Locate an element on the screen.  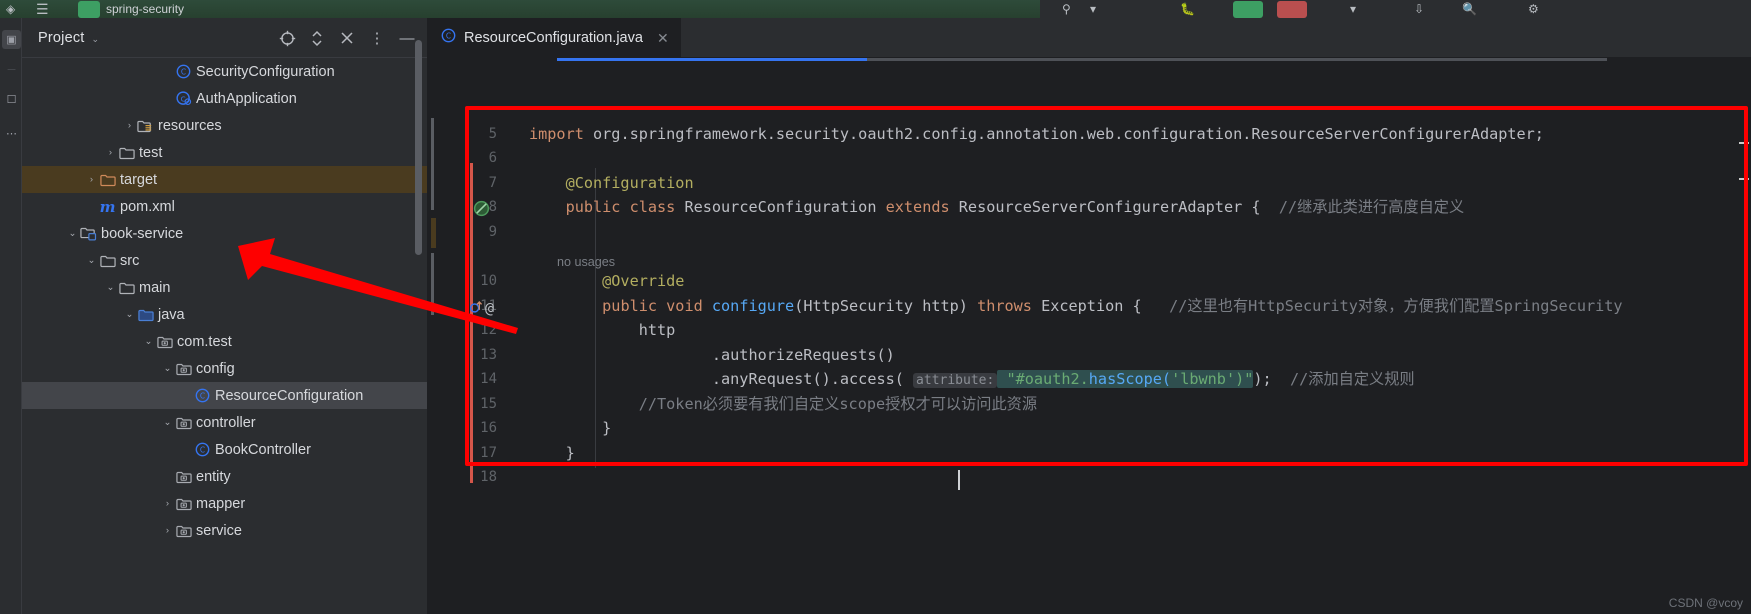
stop-button is located at coordinates (1292, 9).